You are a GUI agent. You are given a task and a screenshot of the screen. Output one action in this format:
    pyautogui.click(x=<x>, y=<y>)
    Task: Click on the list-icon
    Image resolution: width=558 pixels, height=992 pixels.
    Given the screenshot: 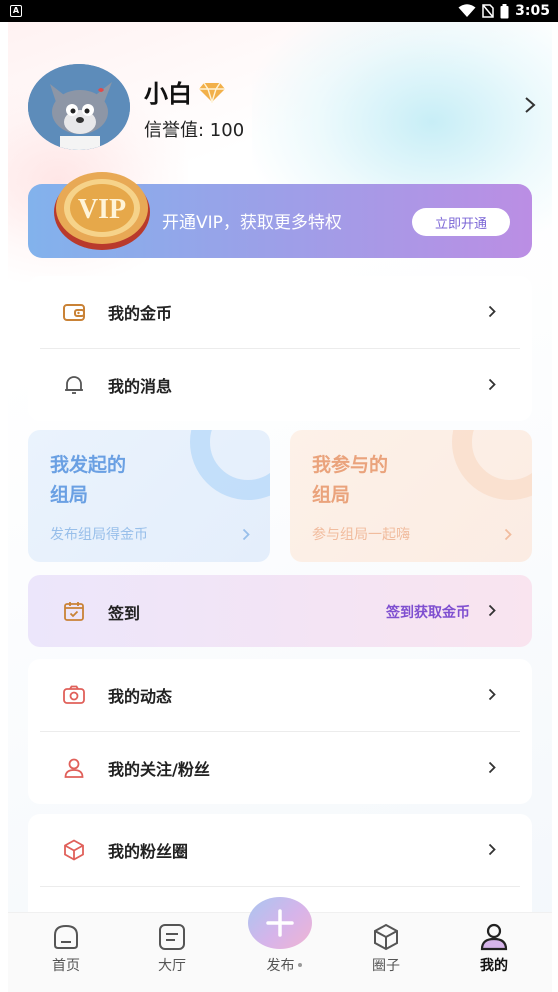 What is the action you would take?
    pyautogui.click(x=172, y=937)
    